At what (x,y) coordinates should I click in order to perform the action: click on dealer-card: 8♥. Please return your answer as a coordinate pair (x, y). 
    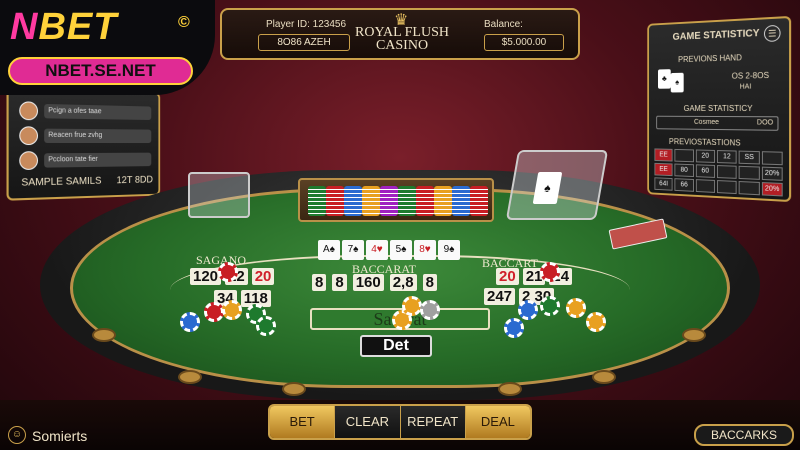
    Looking at the image, I should click on (425, 250).